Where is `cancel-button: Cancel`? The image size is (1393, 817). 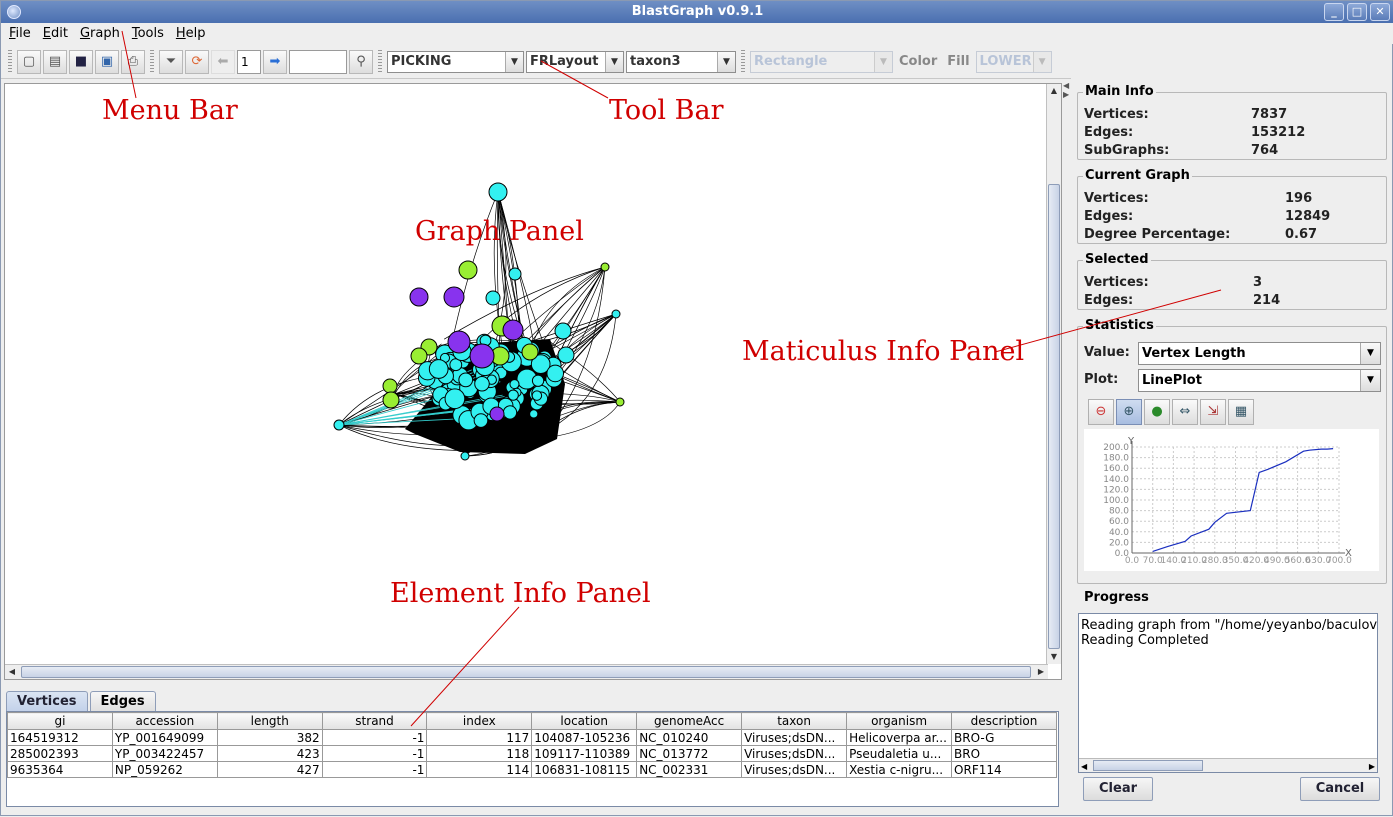 cancel-button: Cancel is located at coordinates (1340, 789).